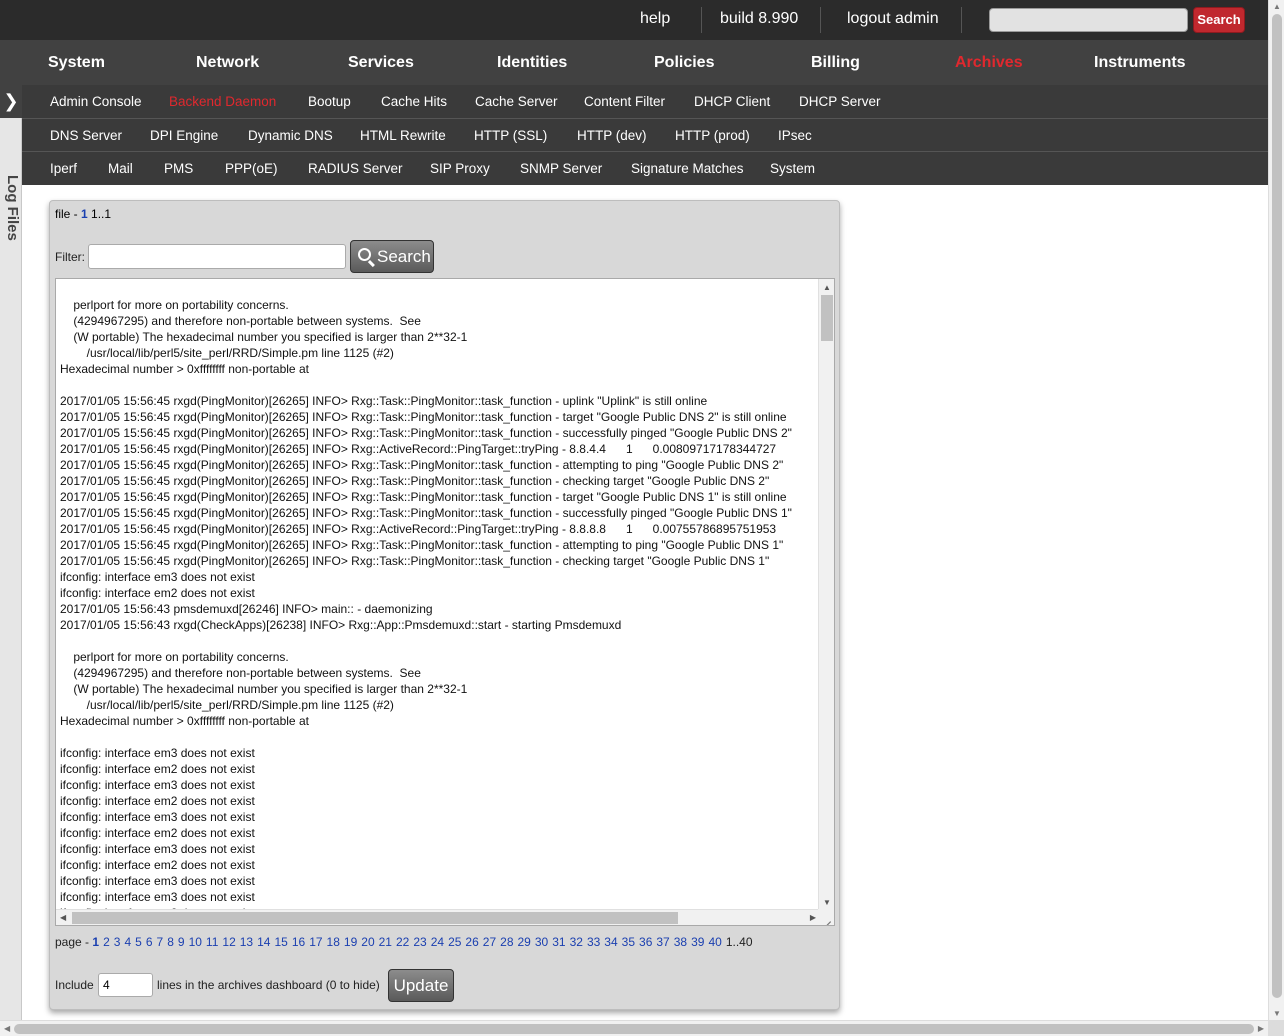 The height and width of the screenshot is (1036, 1284). What do you see at coordinates (217, 256) in the screenshot?
I see `filter-input` at bounding box center [217, 256].